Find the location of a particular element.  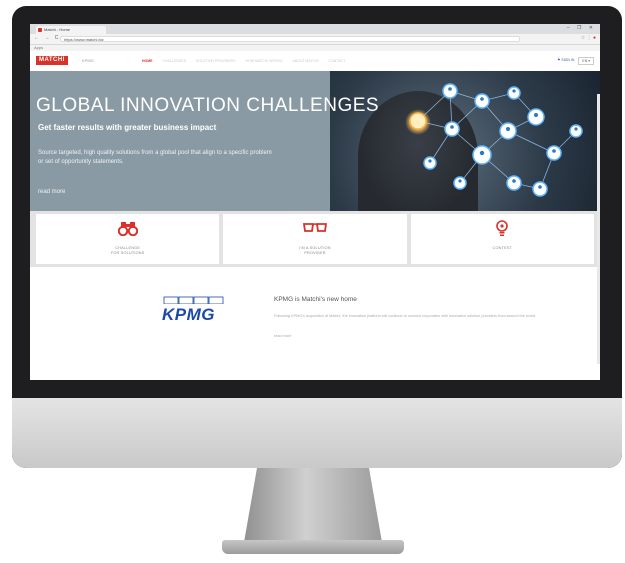

nav-item-solution-providers: SOLUTION PROVIDERS is located at coordinates (215, 61).